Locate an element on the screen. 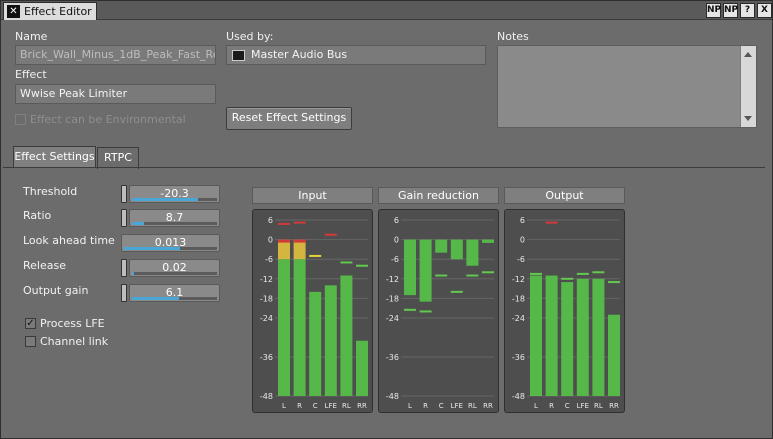 This screenshot has height=439, width=773. meter-scale-label: 6 is located at coordinates (396, 220).